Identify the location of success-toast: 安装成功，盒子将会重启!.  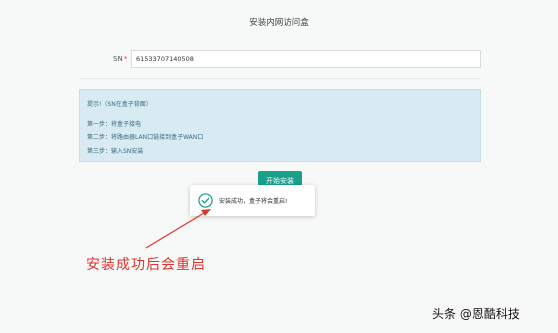
(252, 200).